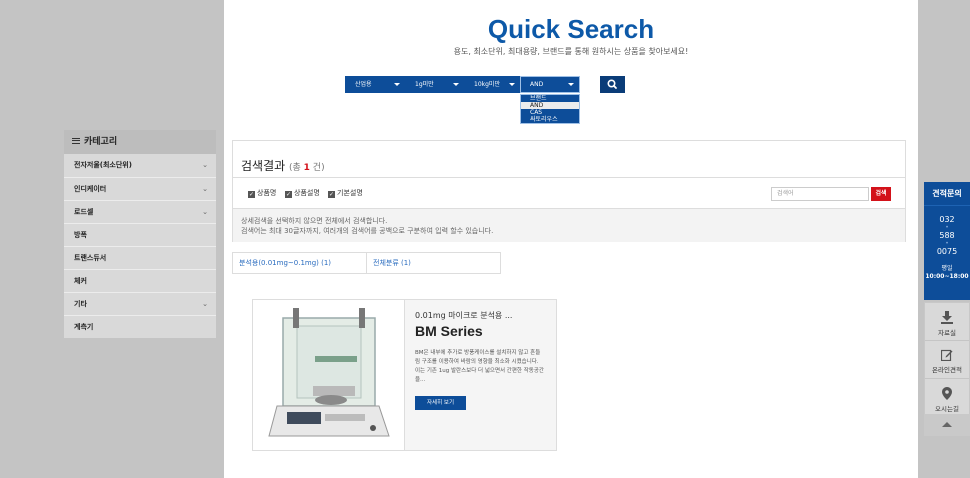 This screenshot has height=478, width=970. Describe the element at coordinates (947, 393) in the screenshot. I see `map-pin-icon` at that location.